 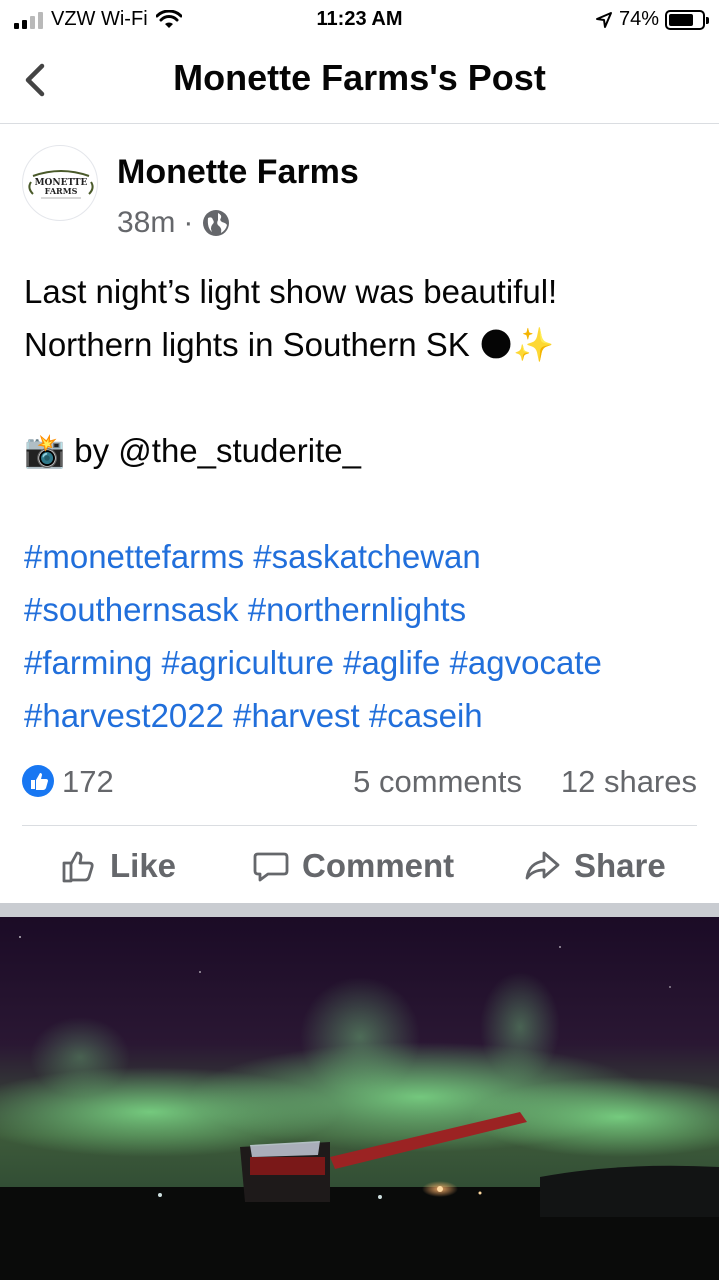 What do you see at coordinates (38, 781) in the screenshot?
I see `like-reaction-icon` at bounding box center [38, 781].